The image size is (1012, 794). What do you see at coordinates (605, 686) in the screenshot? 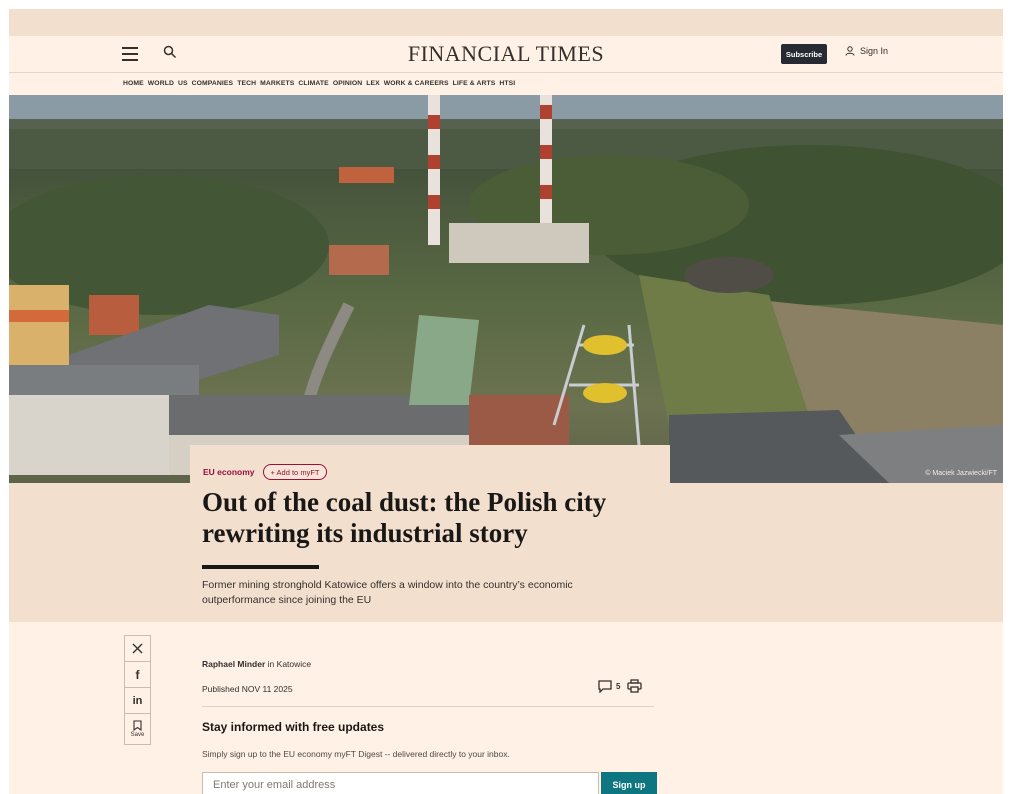
I see `comment-icon` at bounding box center [605, 686].